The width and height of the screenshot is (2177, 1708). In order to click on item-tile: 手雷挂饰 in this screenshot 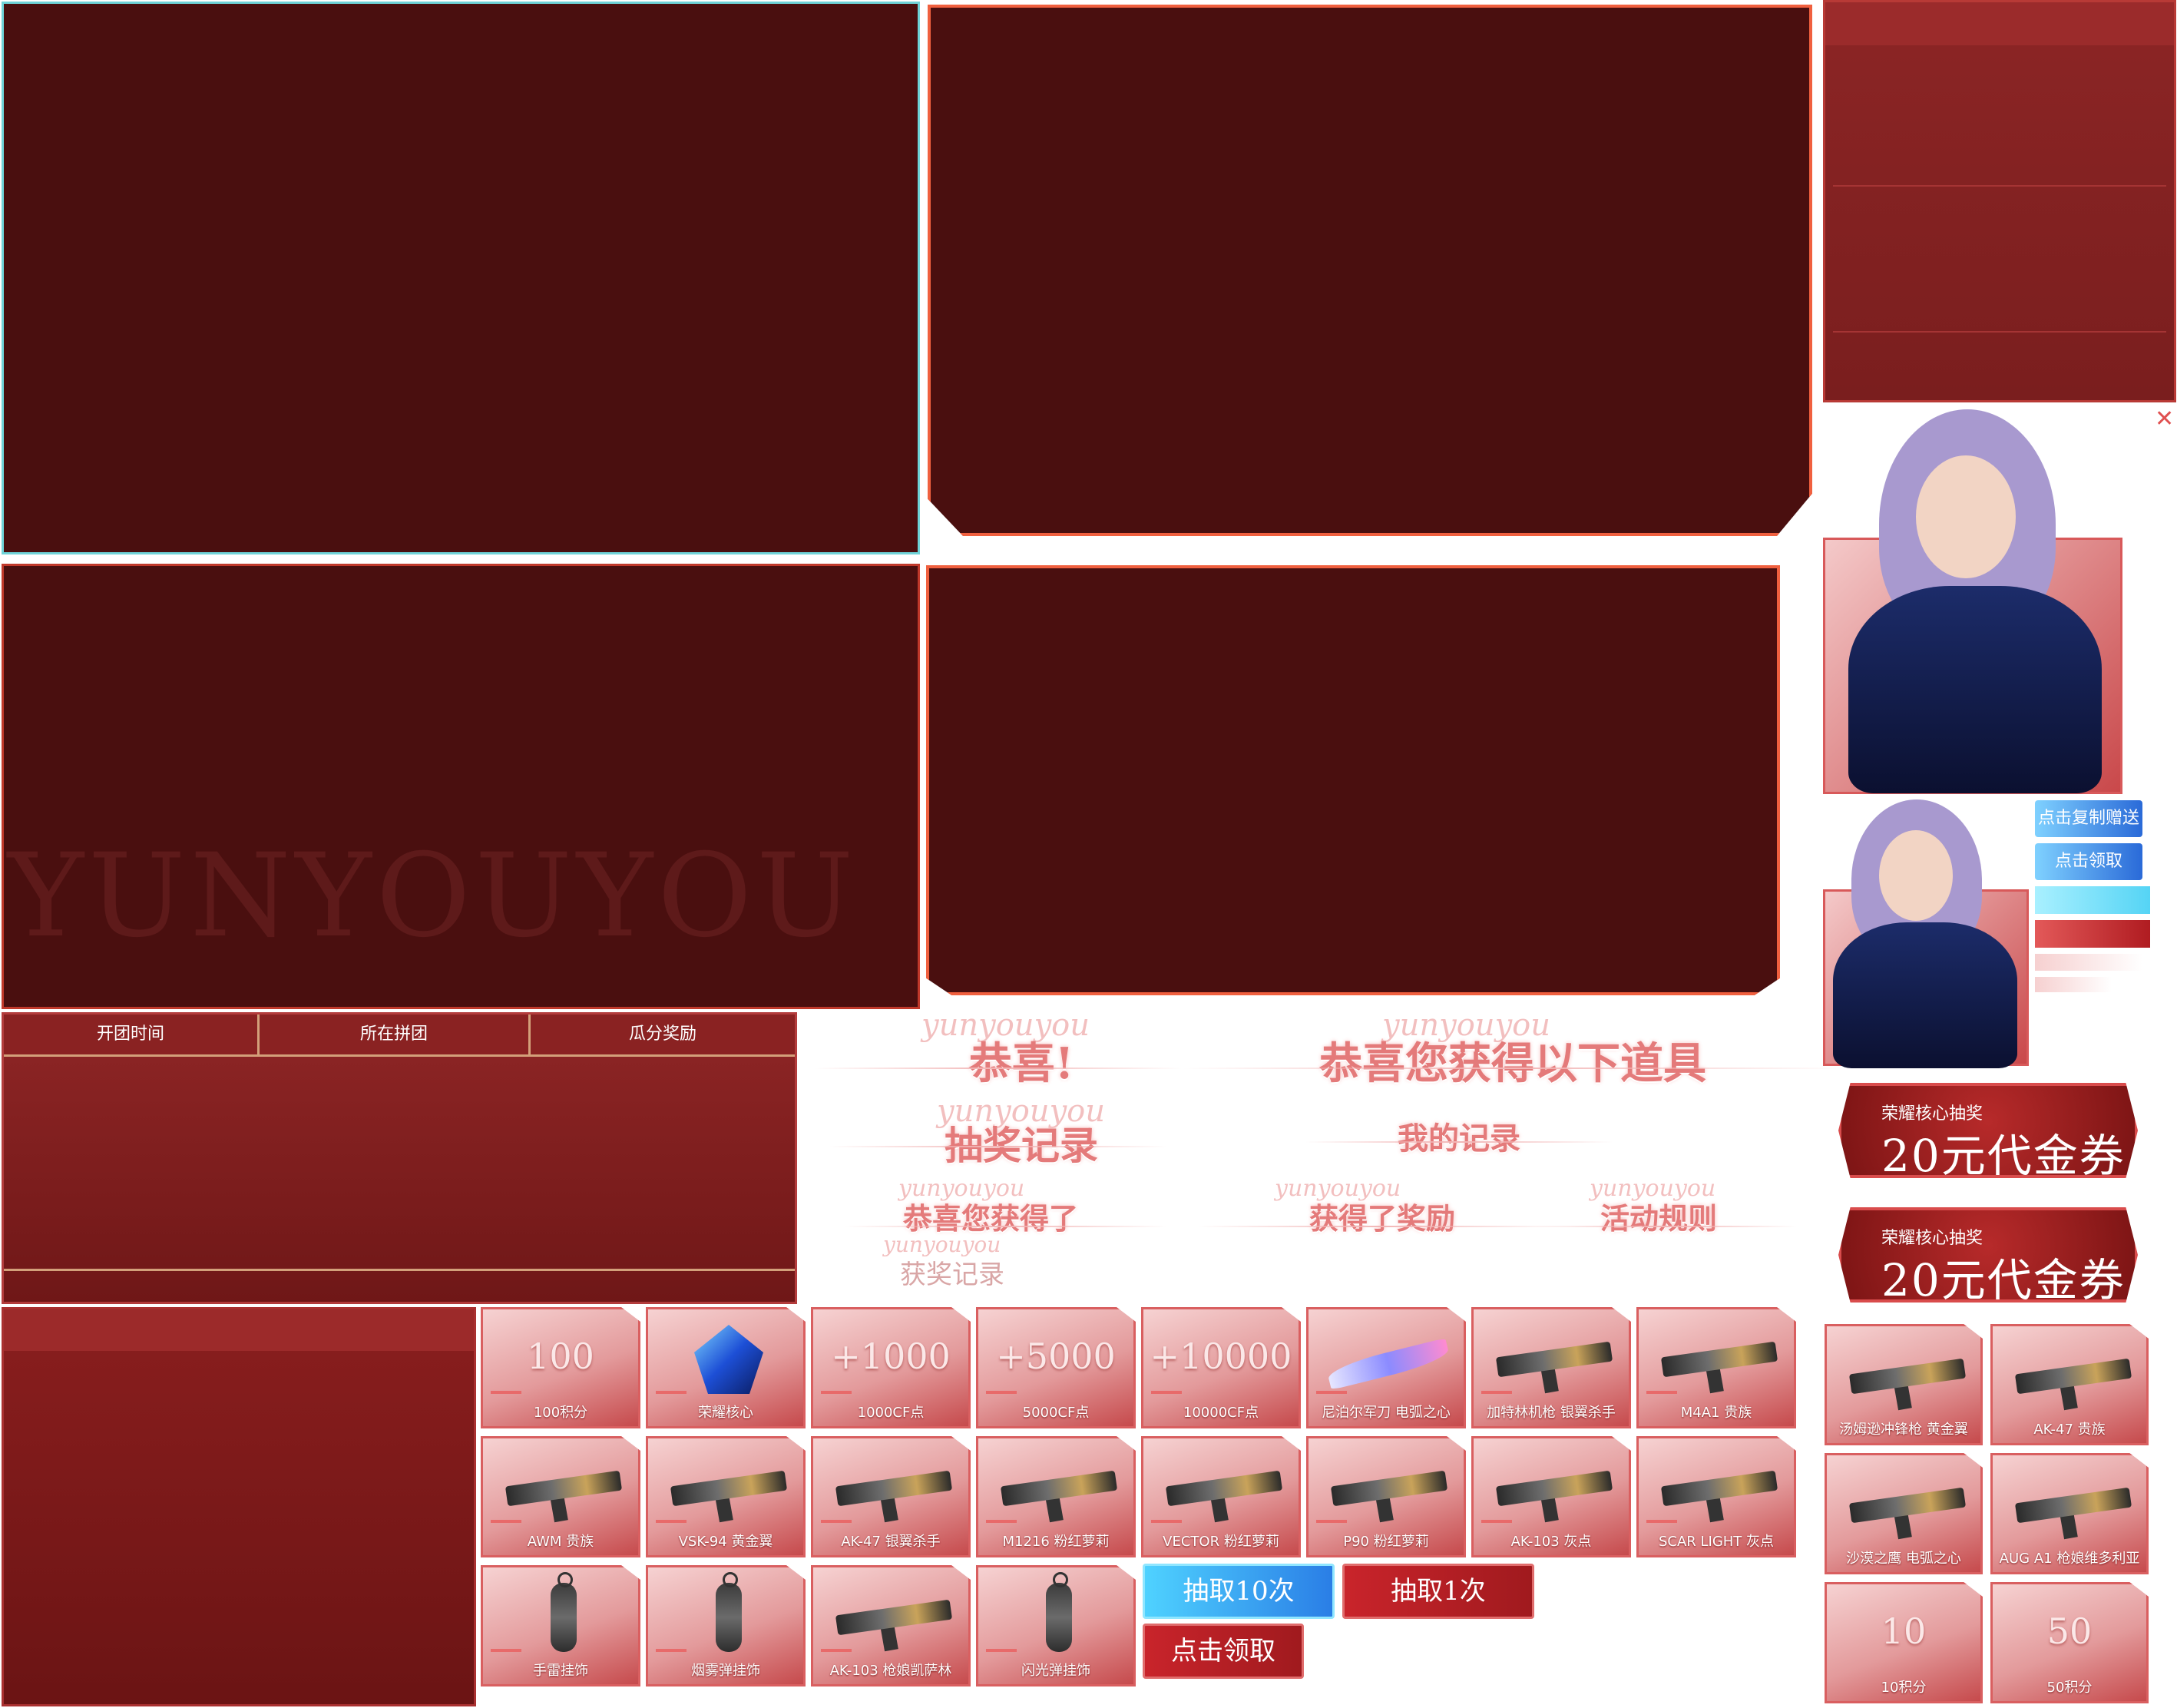, I will do `click(561, 1625)`.